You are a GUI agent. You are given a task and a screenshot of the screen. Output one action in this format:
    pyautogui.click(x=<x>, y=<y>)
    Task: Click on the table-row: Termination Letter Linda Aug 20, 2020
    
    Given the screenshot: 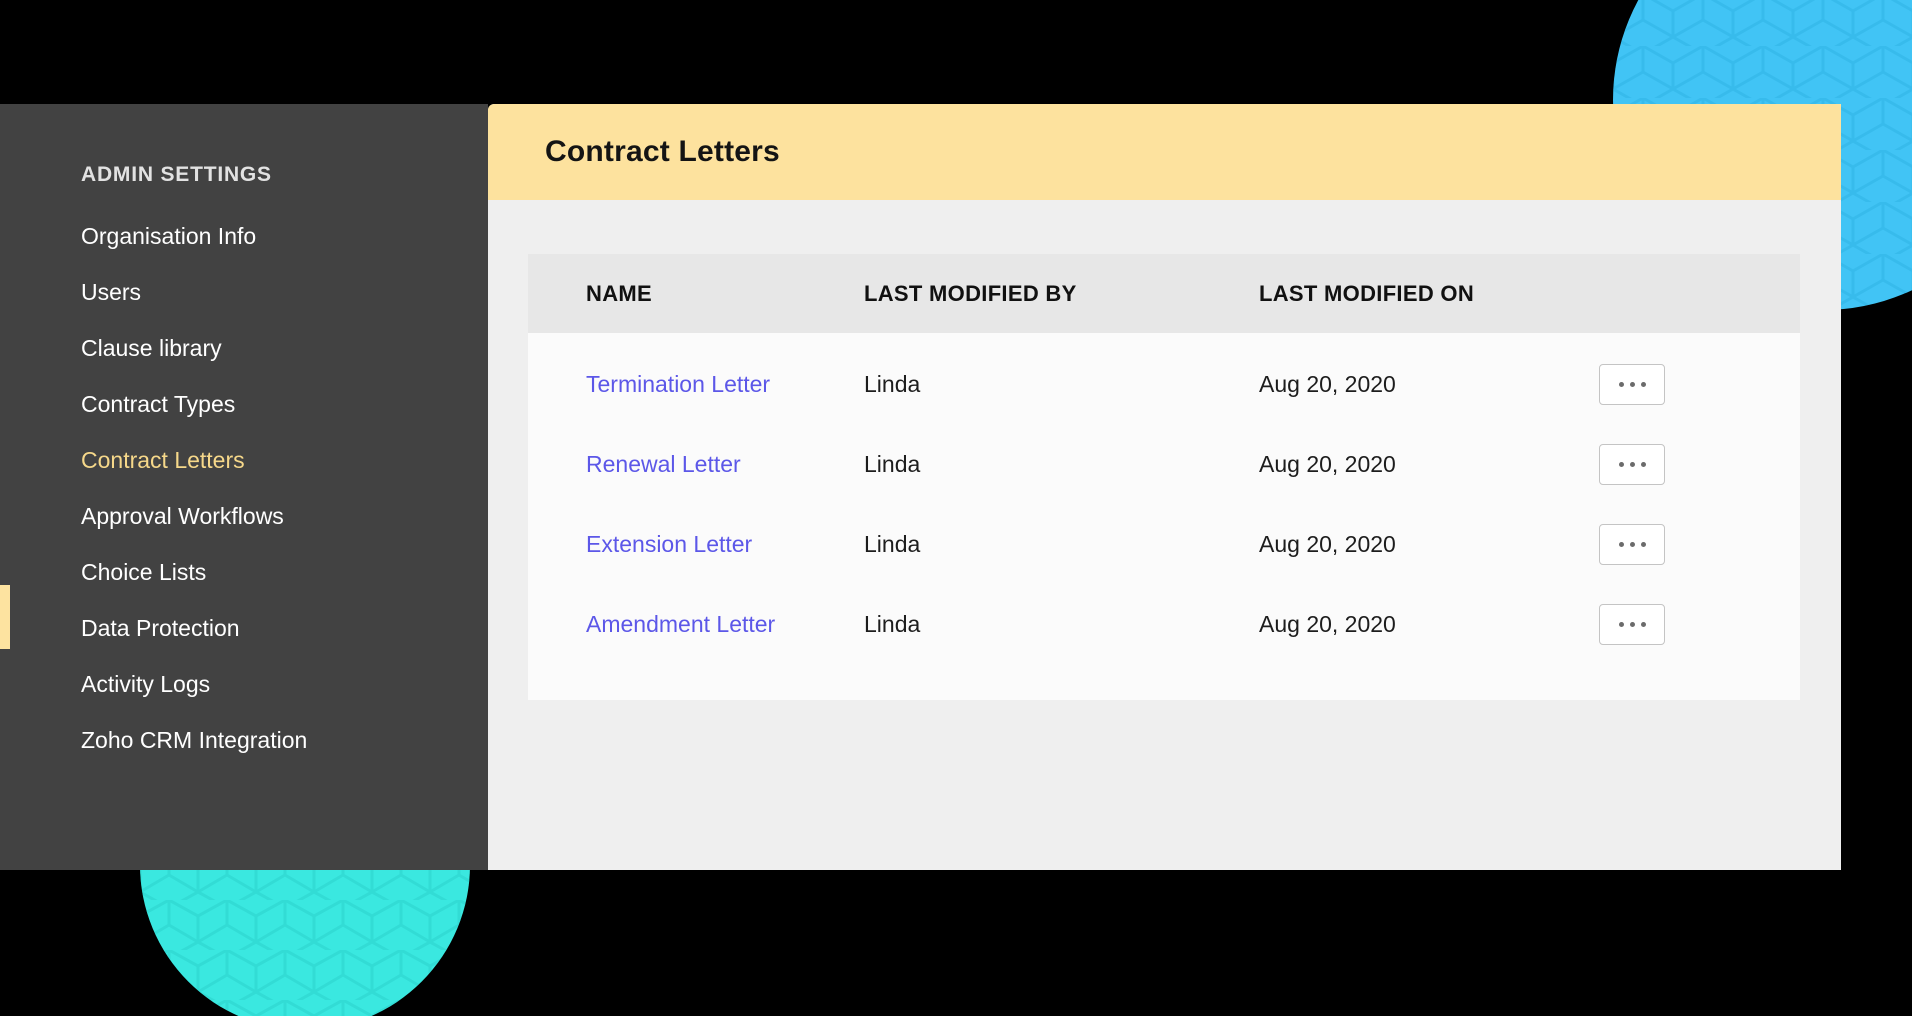 What is the action you would take?
    pyautogui.click(x=1164, y=384)
    